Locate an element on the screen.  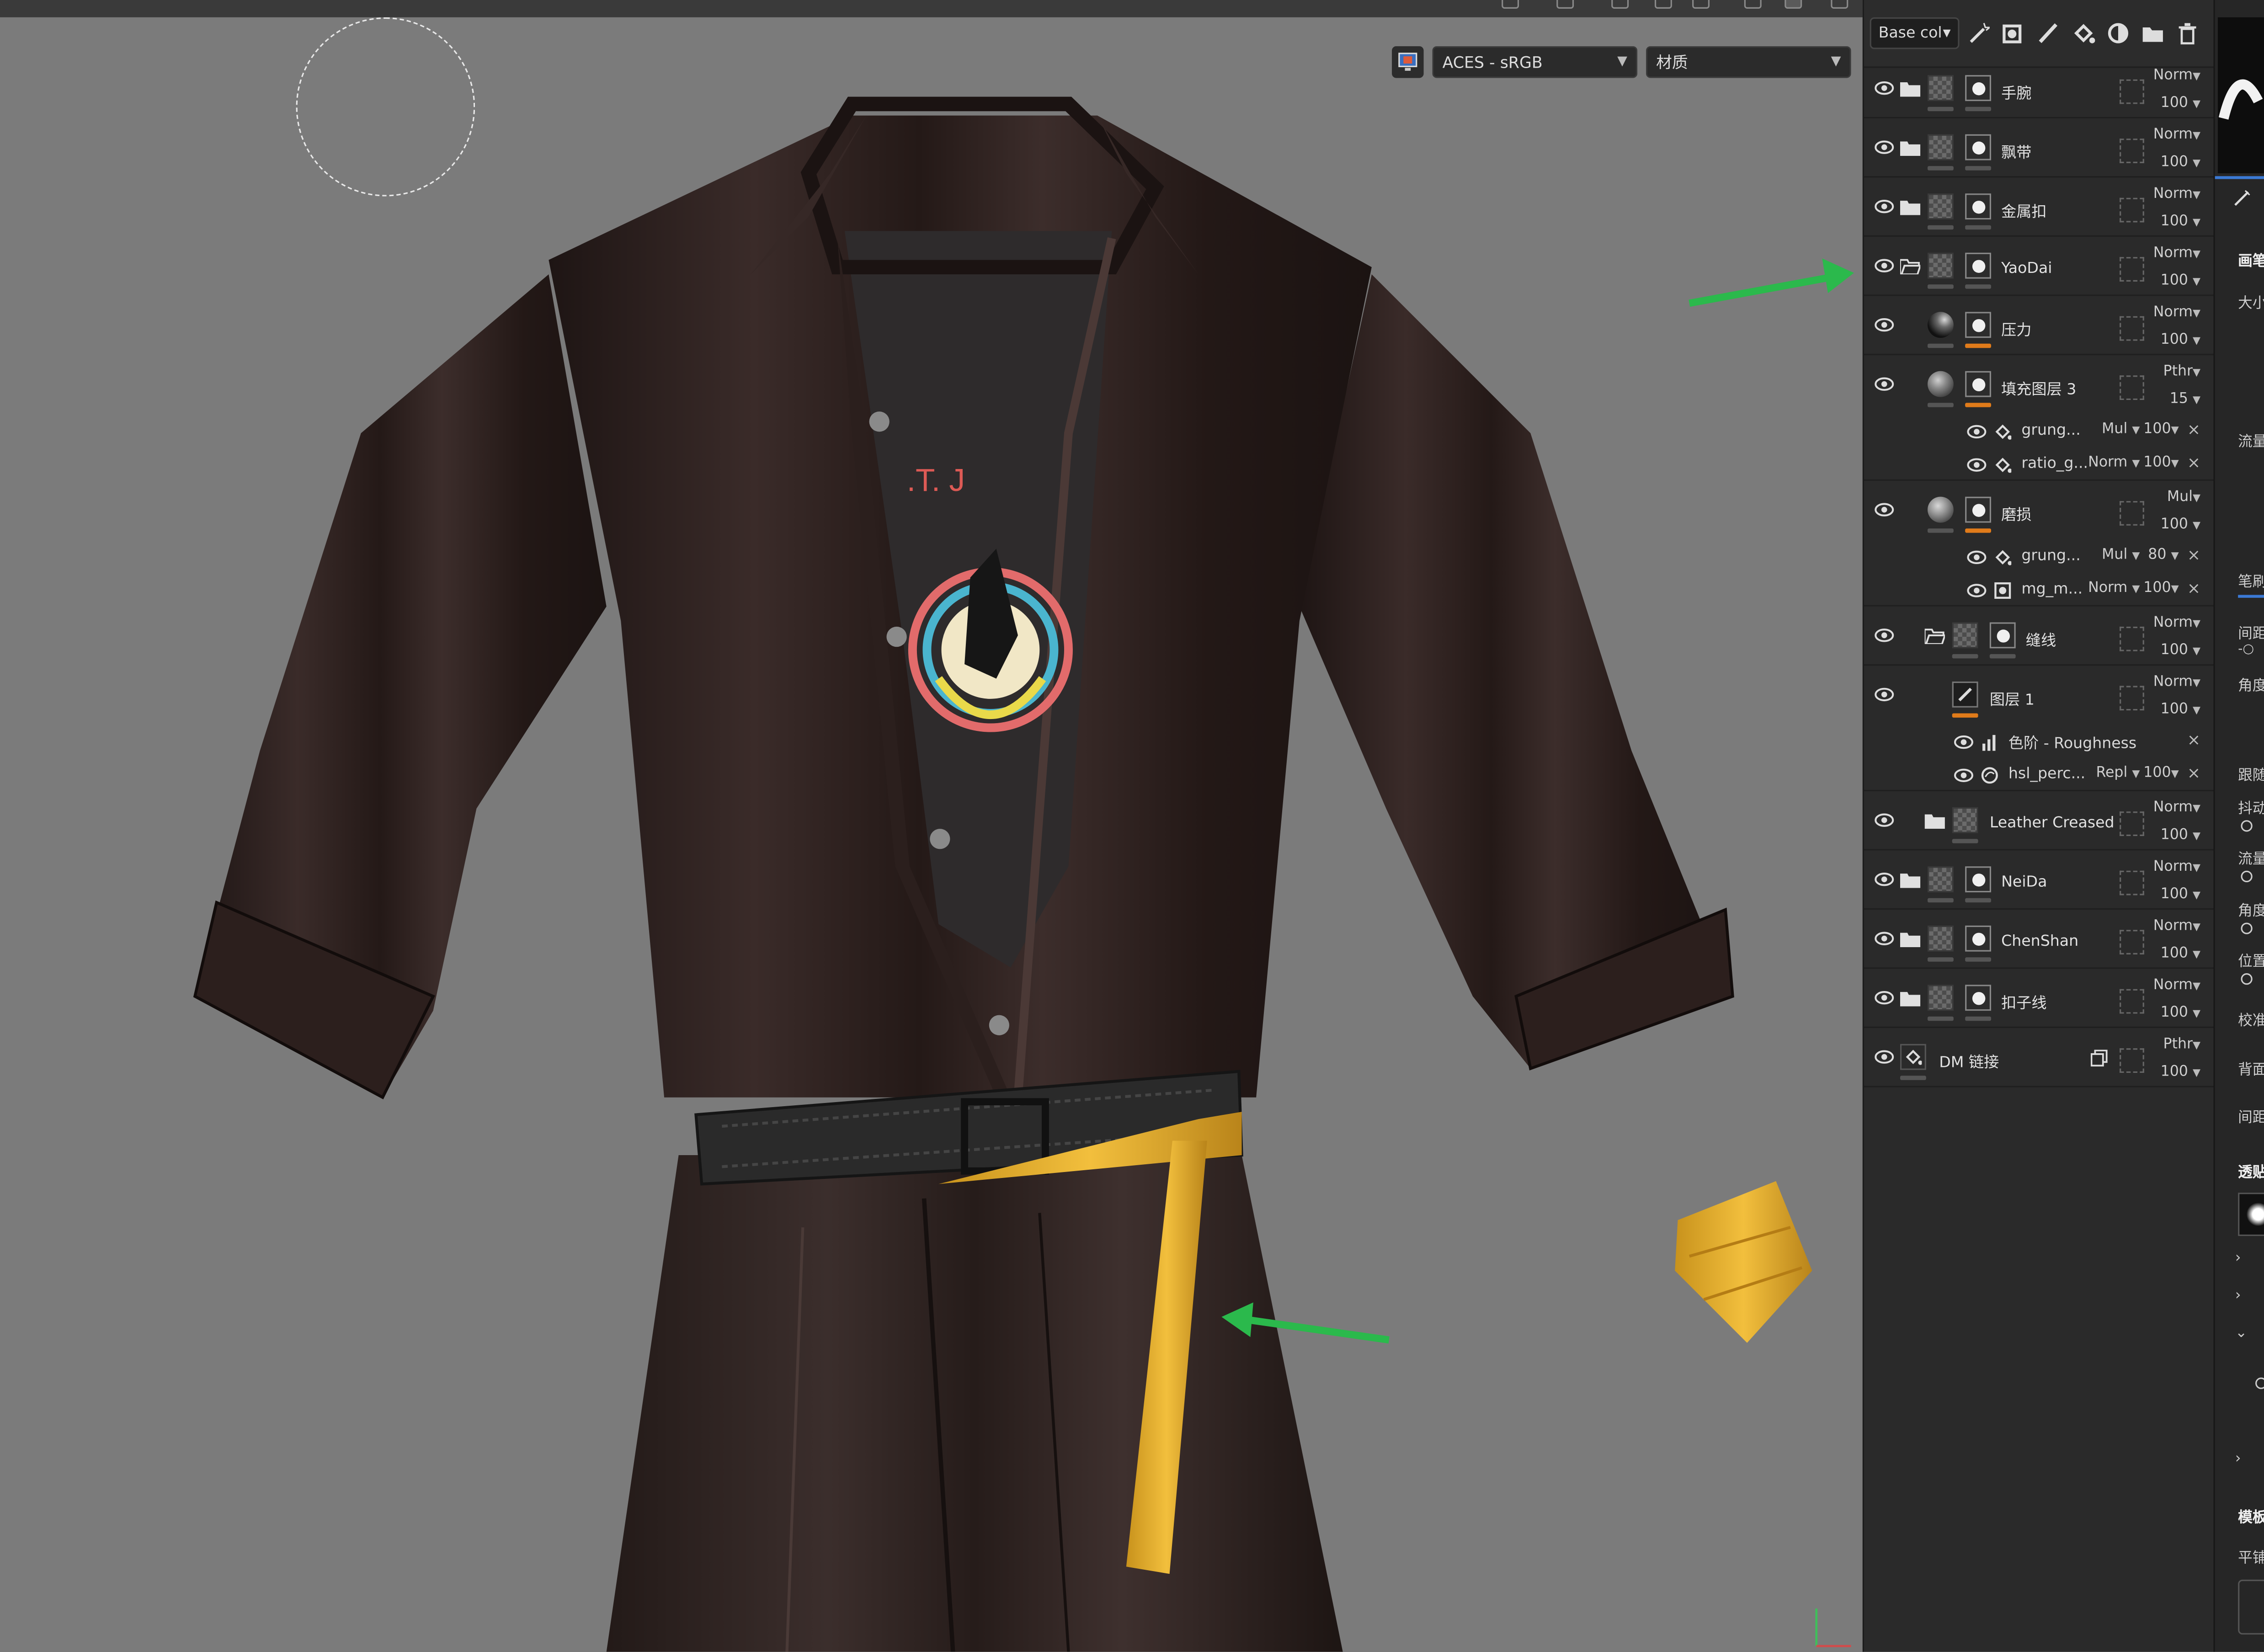
colorspace-dropdown: ACES - sRGB ▼ is located at coordinates (1535, 62).